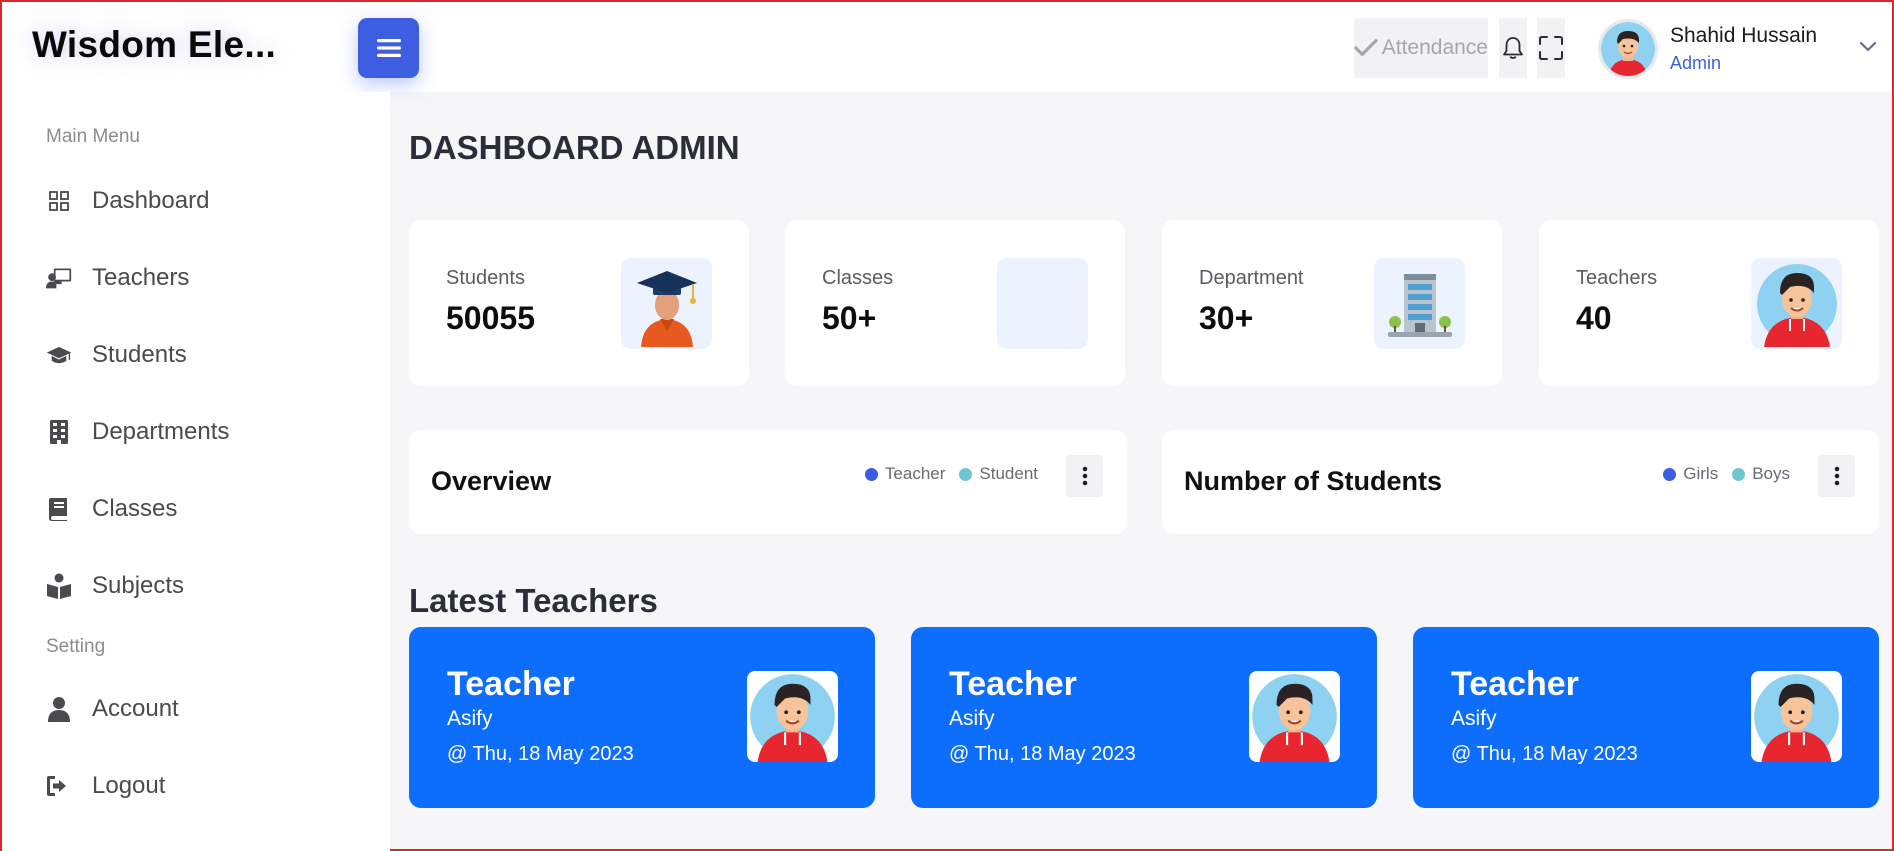 The height and width of the screenshot is (851, 1894). What do you see at coordinates (138, 585) in the screenshot?
I see `sidebar-item-label: Subjects` at bounding box center [138, 585].